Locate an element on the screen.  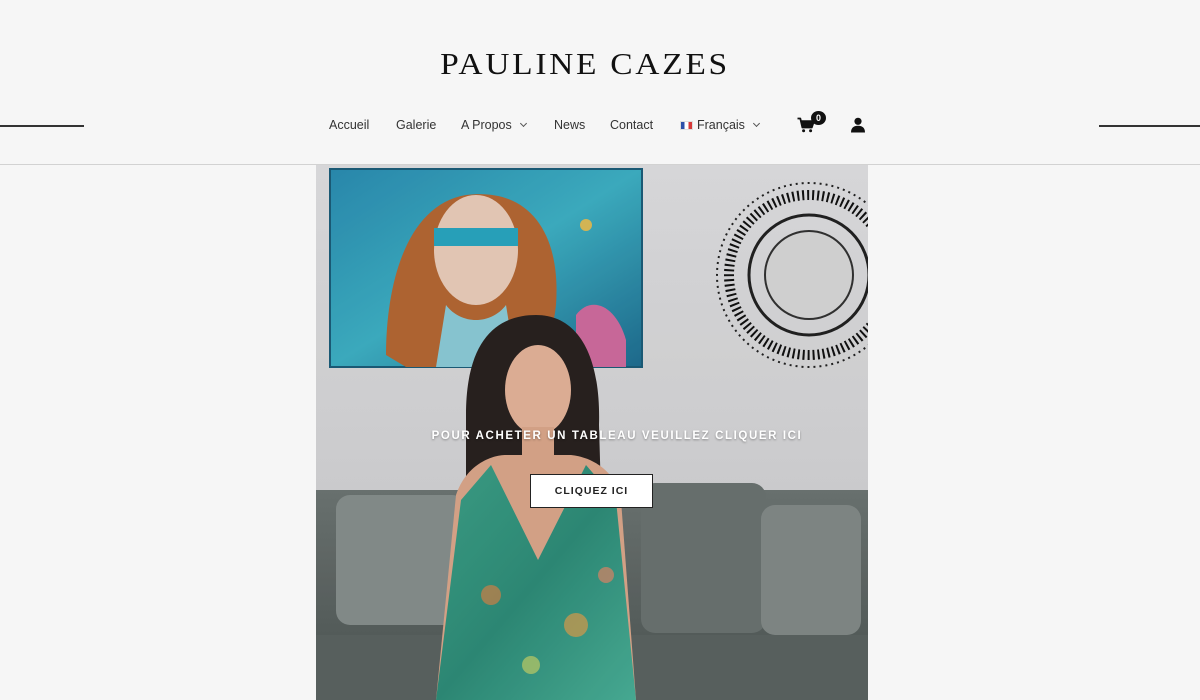
cart-count-badge: 0 is located at coordinates (818, 118).